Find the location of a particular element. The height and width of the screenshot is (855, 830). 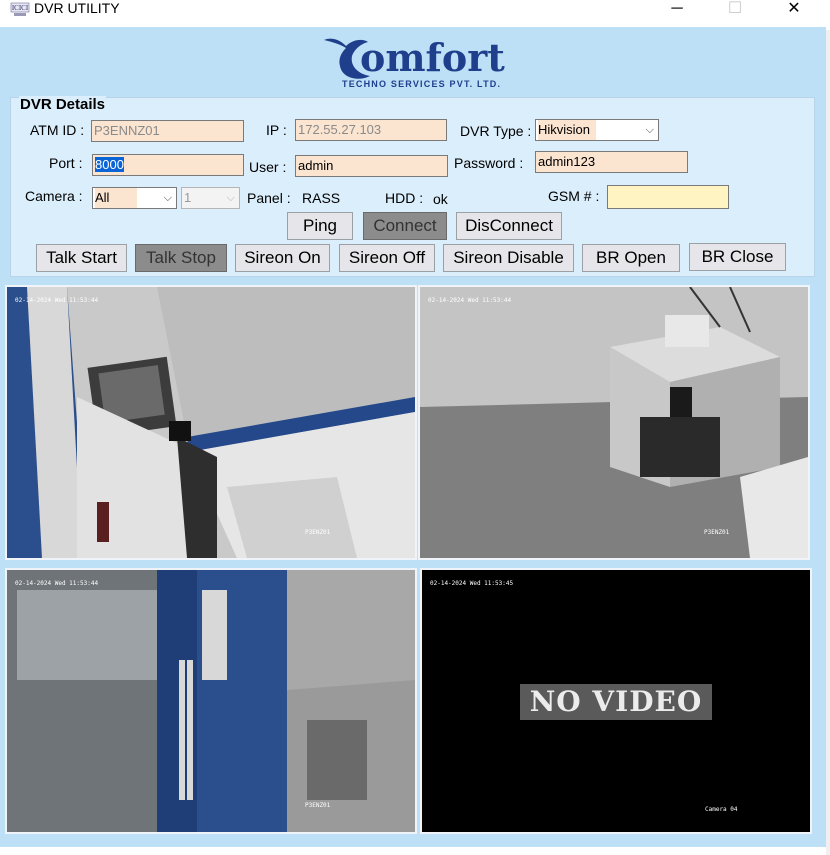

port-label: Port : is located at coordinates (66, 163).